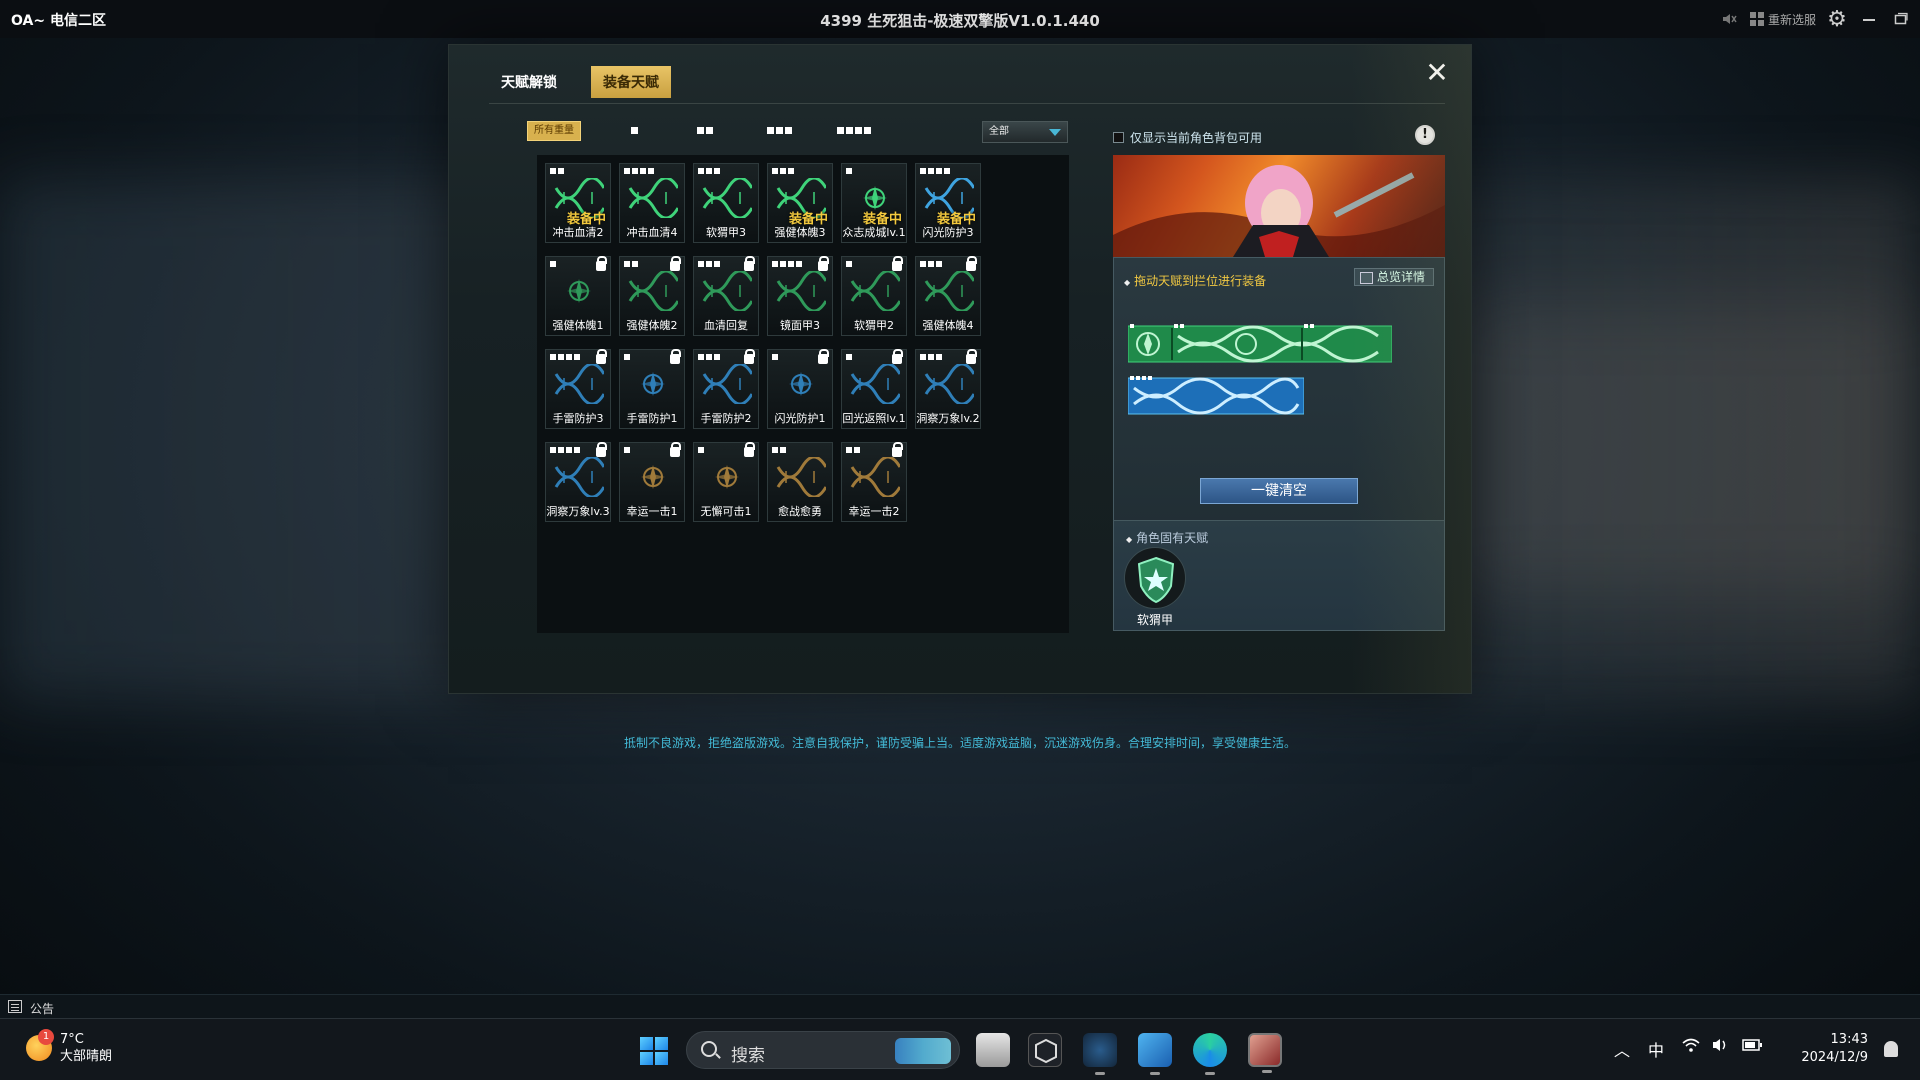  What do you see at coordinates (874, 203) in the screenshot?
I see `talent-card: 装备中 众志成城lv.1` at bounding box center [874, 203].